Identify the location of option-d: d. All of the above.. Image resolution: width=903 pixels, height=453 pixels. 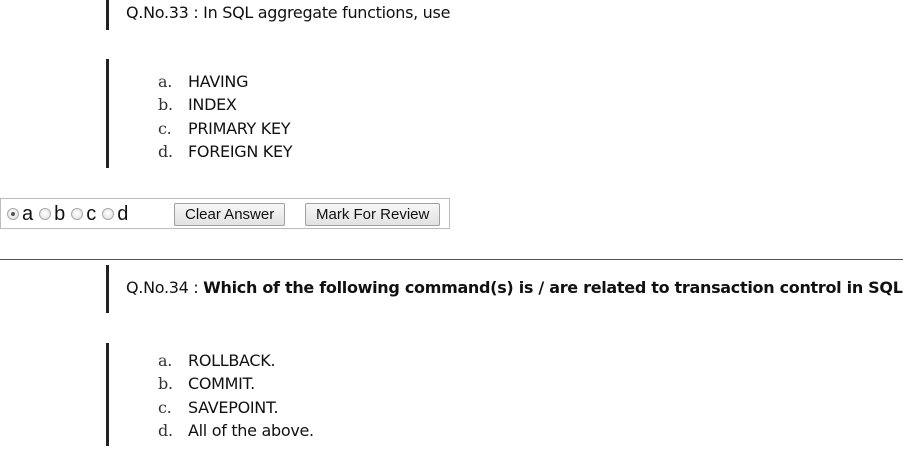
(236, 430).